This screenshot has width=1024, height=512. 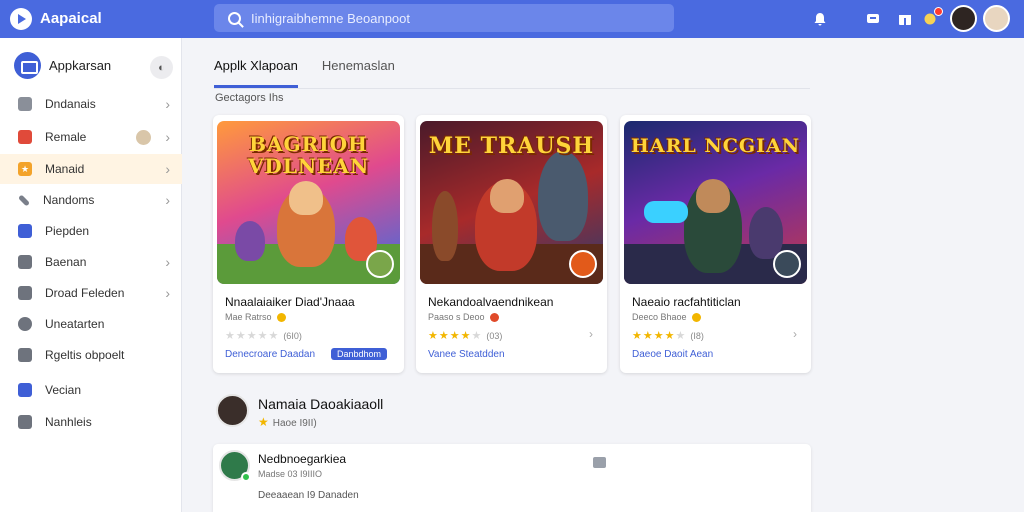 I want to click on sidebar-item-4: Nandoms ›, so click(x=91, y=200).